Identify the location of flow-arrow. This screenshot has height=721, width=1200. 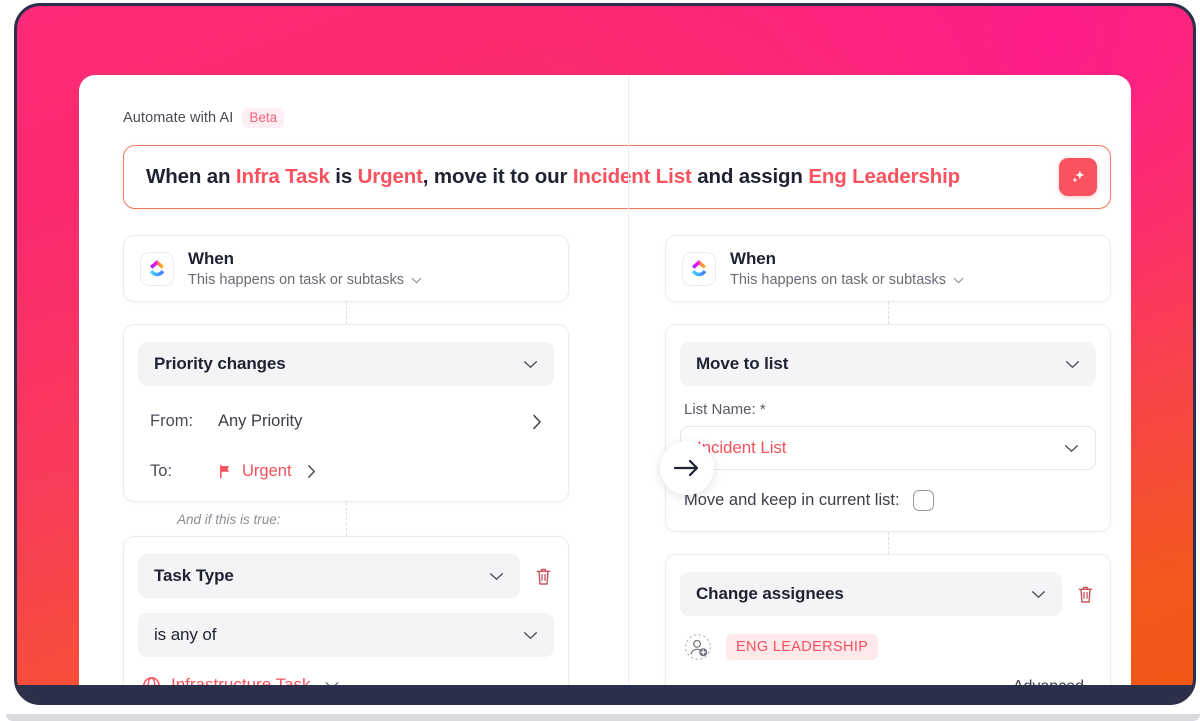
(687, 468).